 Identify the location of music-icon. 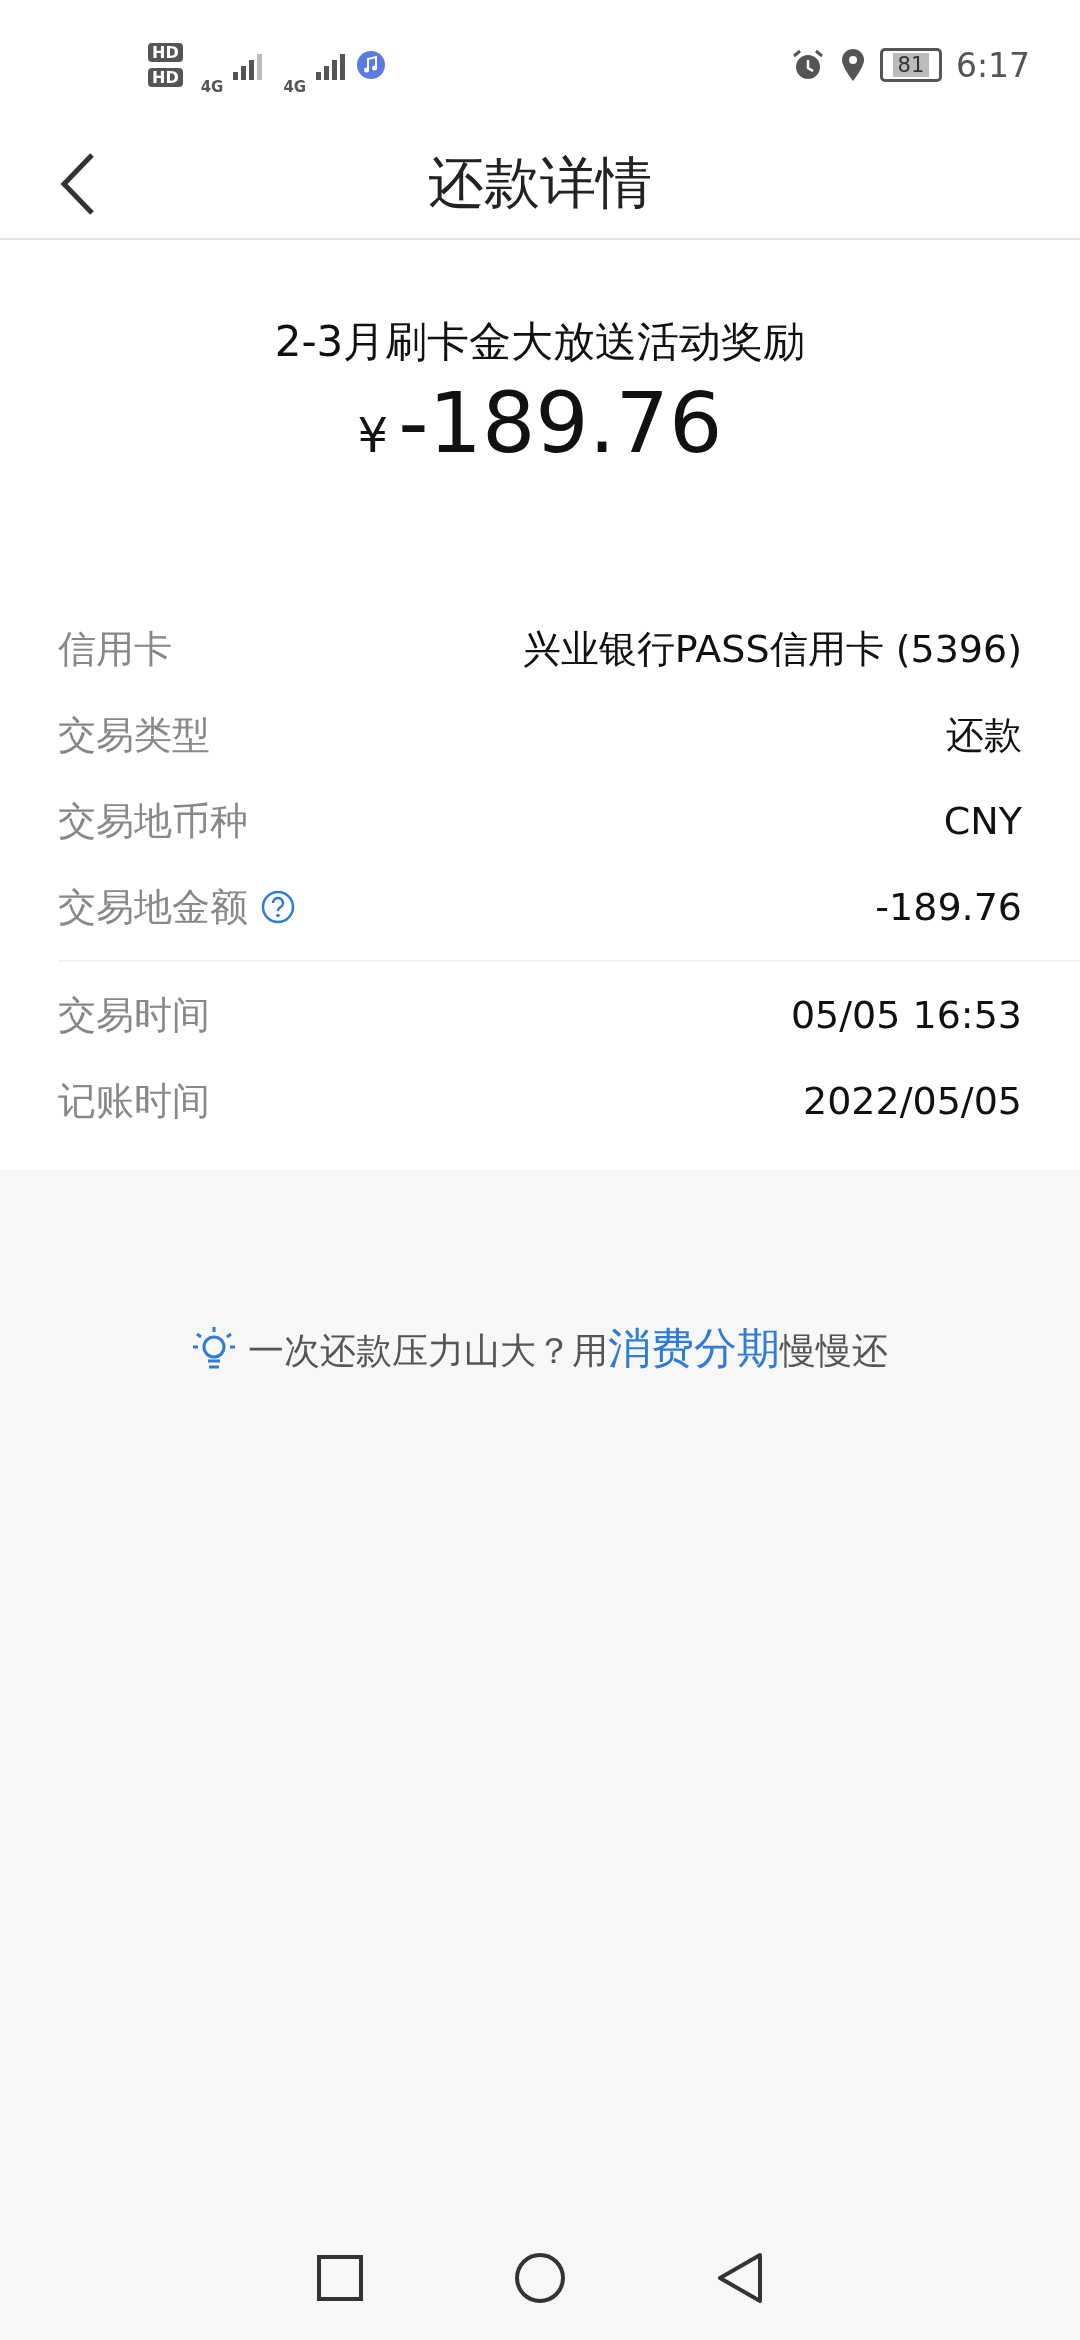
(371, 65).